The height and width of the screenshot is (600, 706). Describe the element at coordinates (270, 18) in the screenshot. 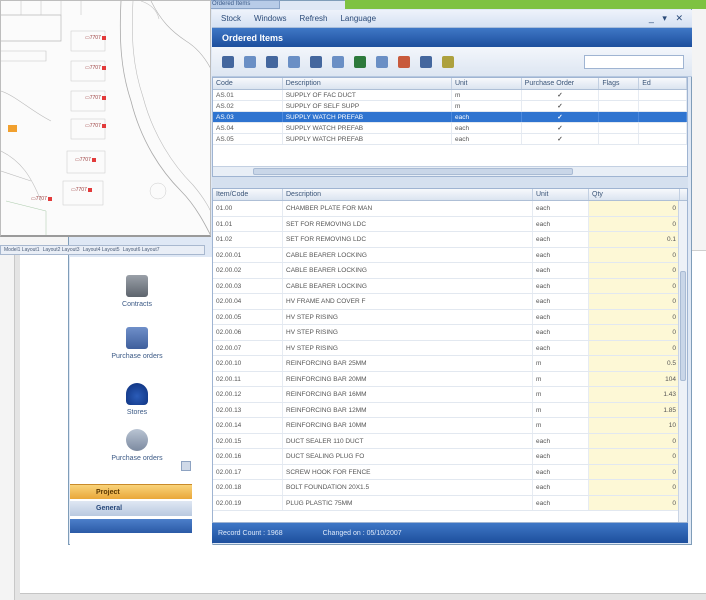

I see `menu-windows: Windows` at that location.